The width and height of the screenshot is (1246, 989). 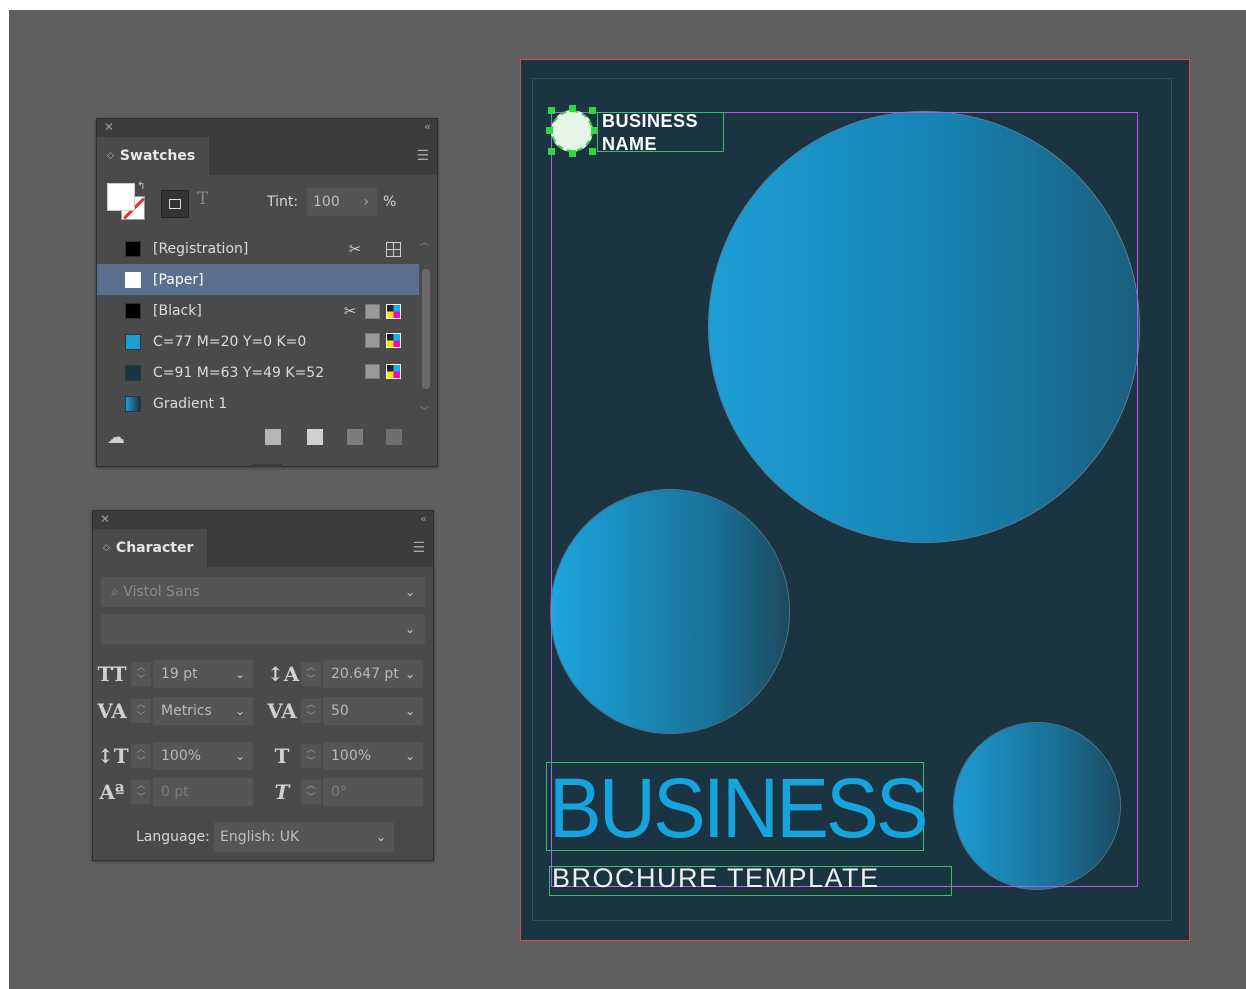 I want to click on font-size-input: 19 pt ⌄, so click(x=203, y=674).